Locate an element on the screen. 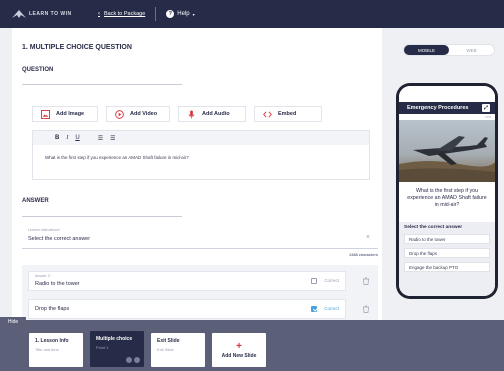 Image resolution: width=504 pixels, height=371 pixels. status-area is located at coordinates (447, 94).